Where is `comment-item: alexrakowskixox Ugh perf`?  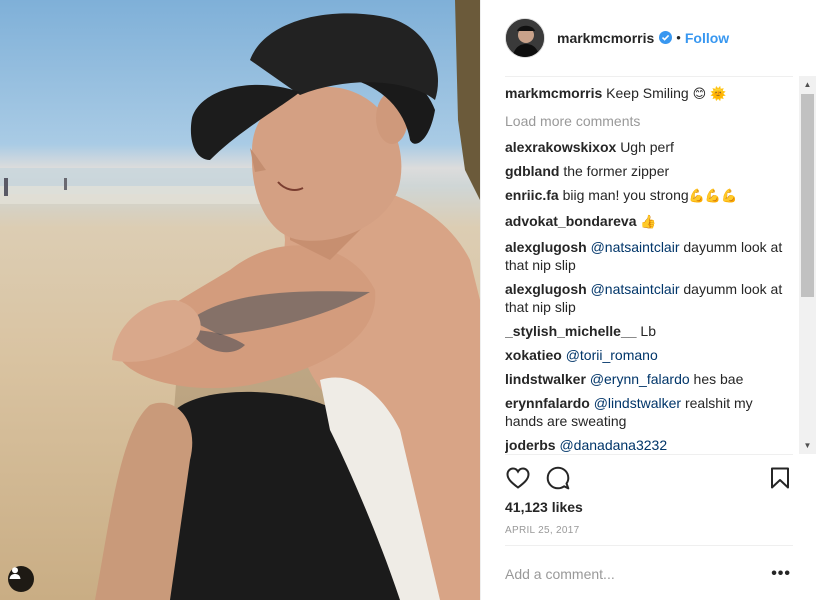
comment-item: alexrakowskixox Ugh perf is located at coordinates (648, 147).